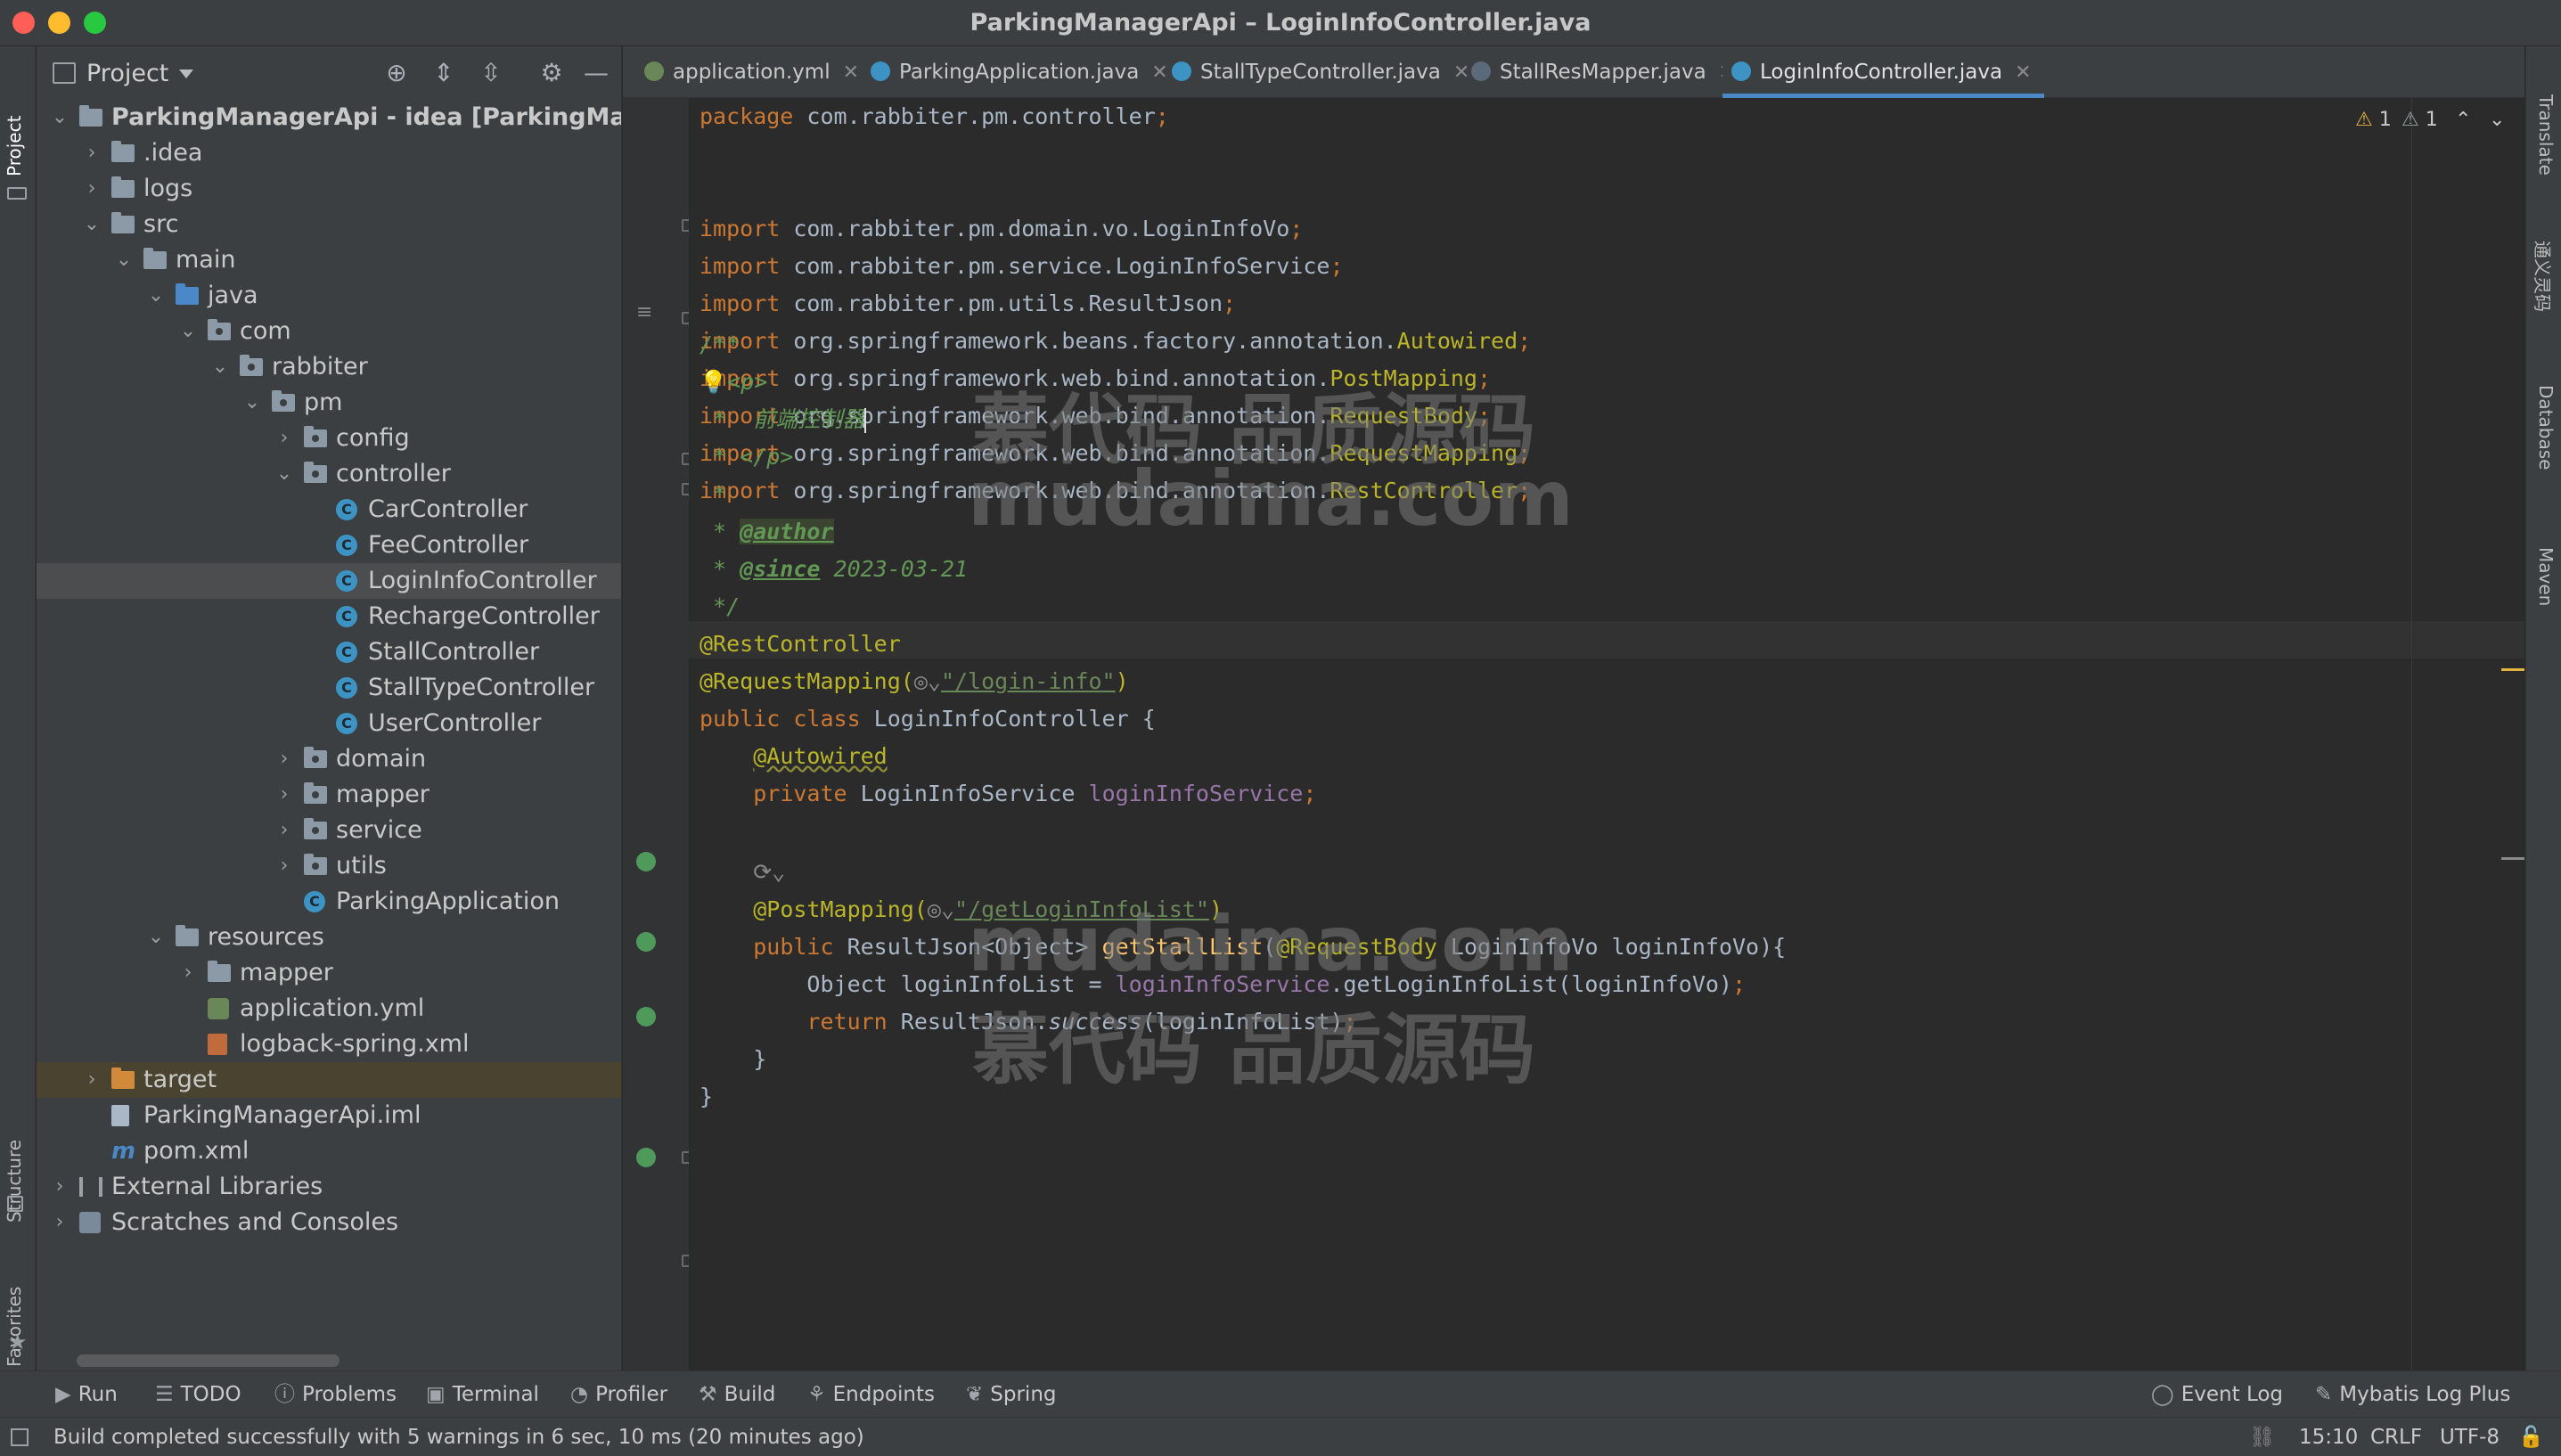 The image size is (2561, 1456). Describe the element at coordinates (2546, 135) in the screenshot. I see `translate-tool-button: Translate` at that location.